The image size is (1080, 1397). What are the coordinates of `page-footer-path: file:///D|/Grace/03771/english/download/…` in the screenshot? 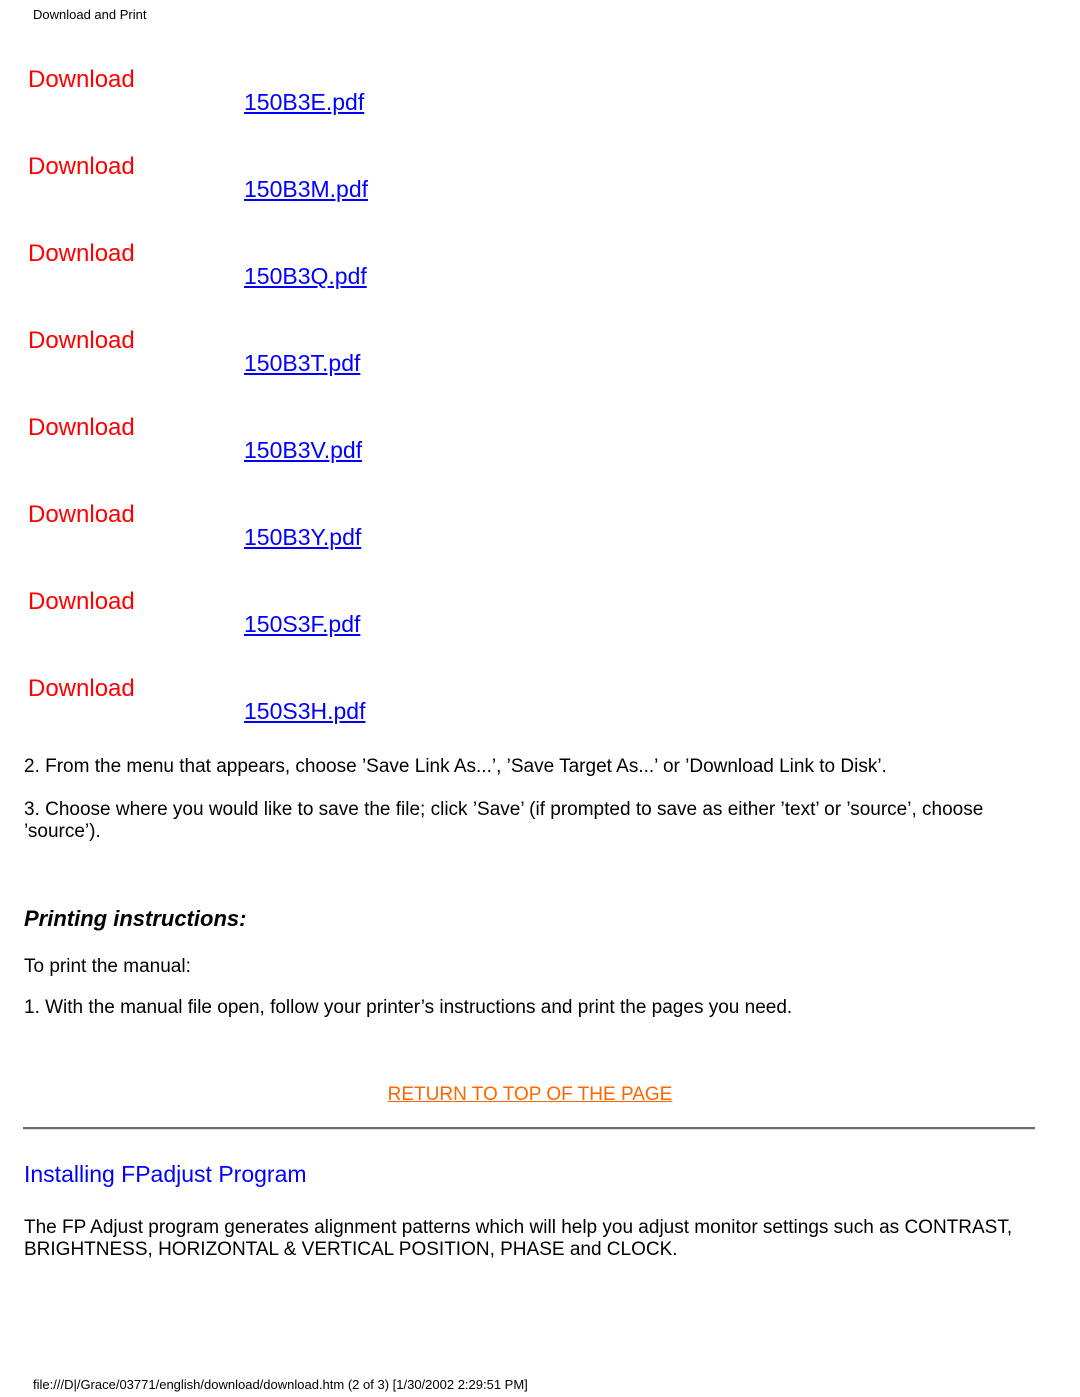 It's located at (280, 1384).